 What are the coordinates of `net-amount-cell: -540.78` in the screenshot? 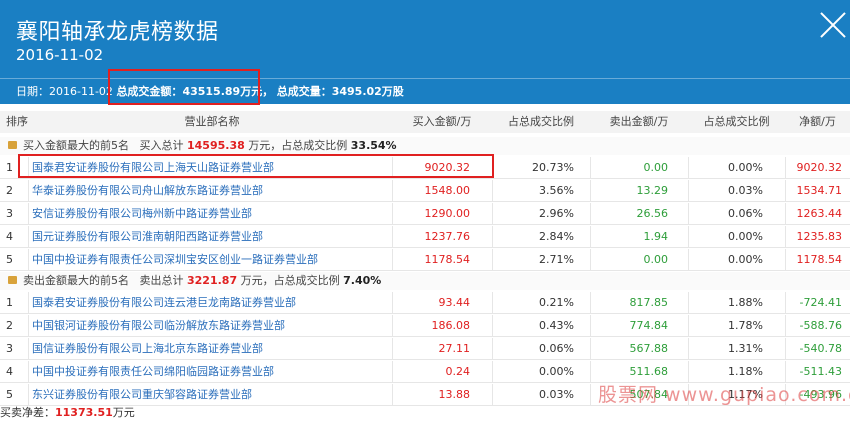 It's located at (820, 348).